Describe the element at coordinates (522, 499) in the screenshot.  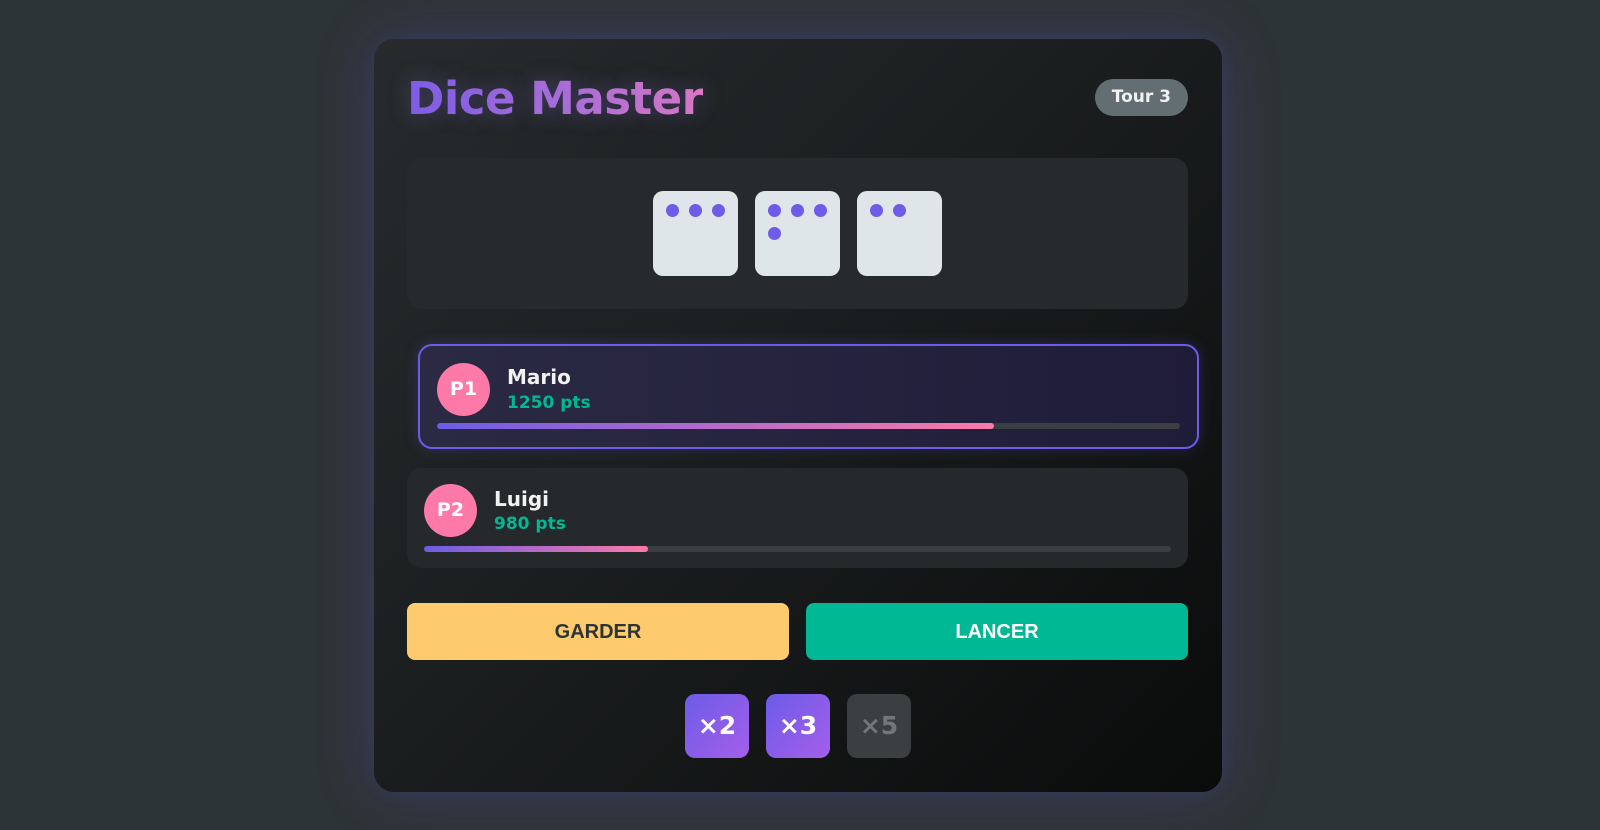
I see `player-name-p2: Luigi` at that location.